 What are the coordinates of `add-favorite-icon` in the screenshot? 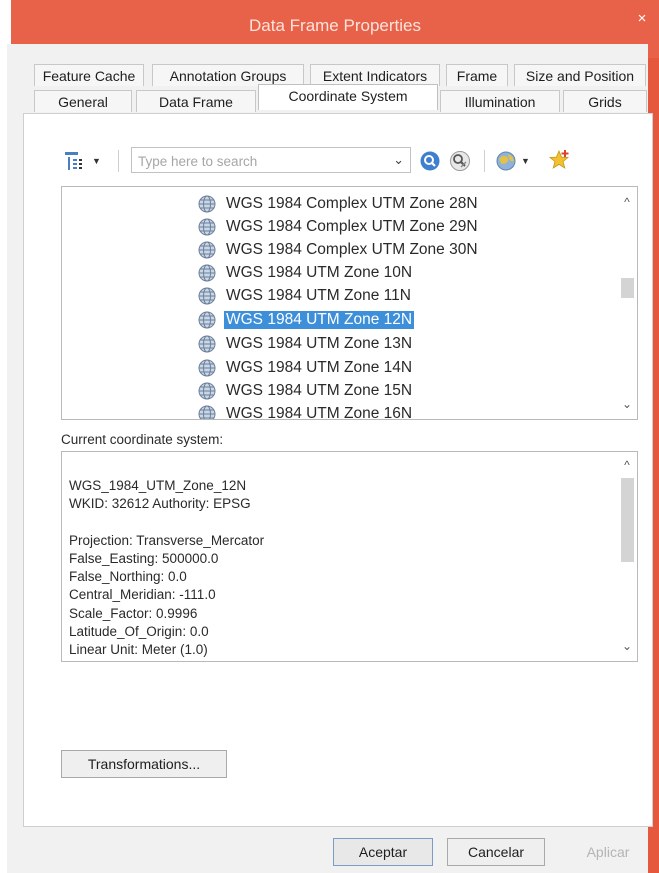 It's located at (559, 159).